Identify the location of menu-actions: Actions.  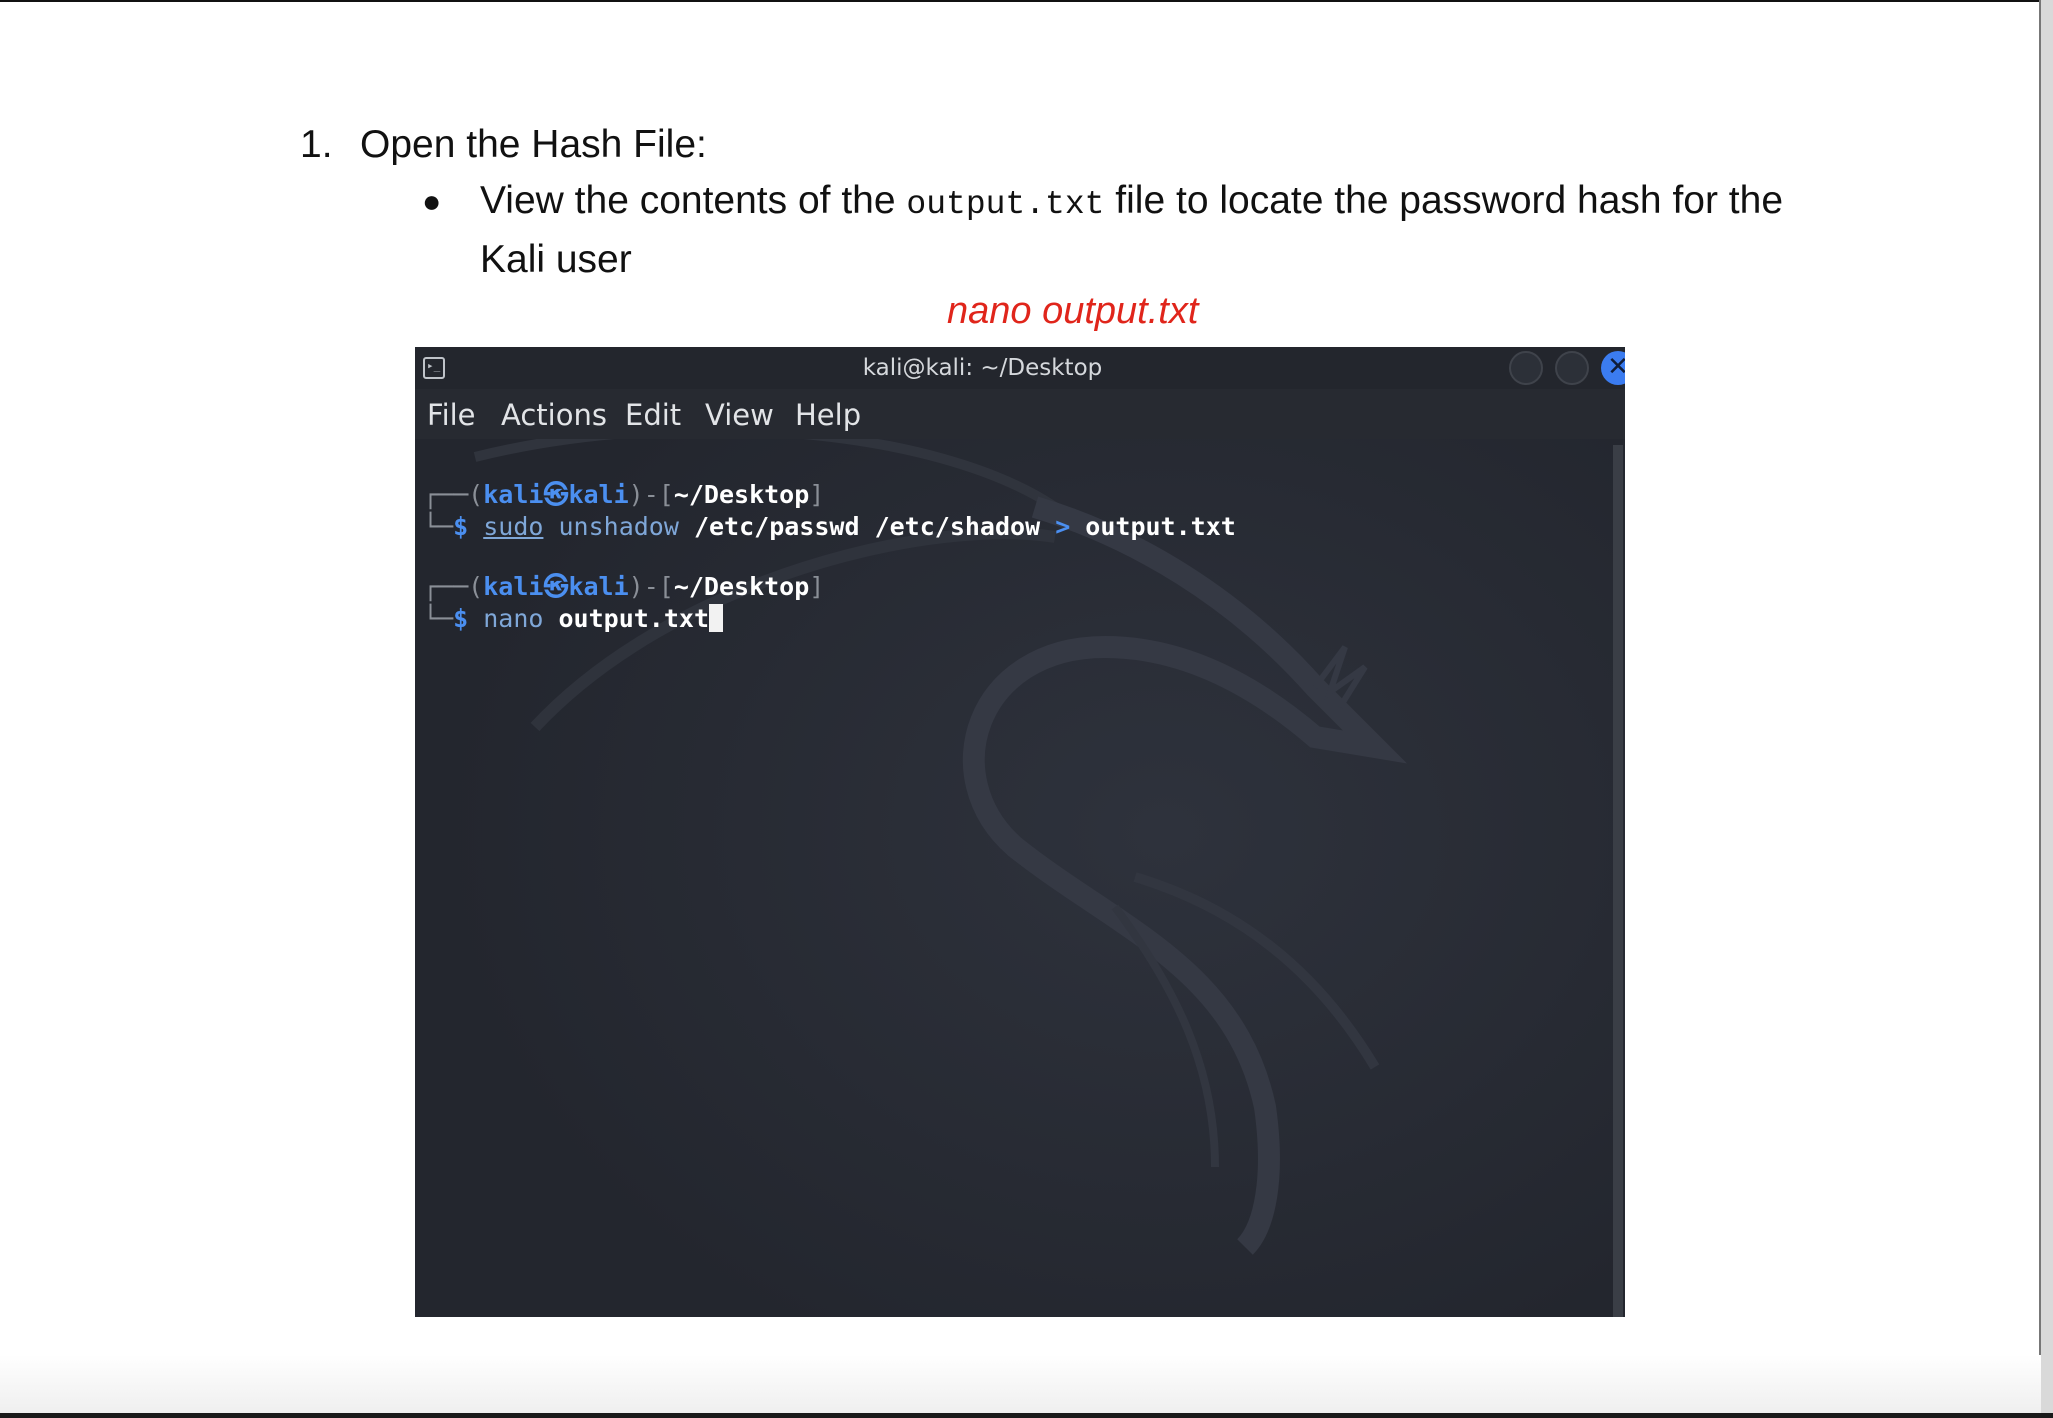
(554, 415).